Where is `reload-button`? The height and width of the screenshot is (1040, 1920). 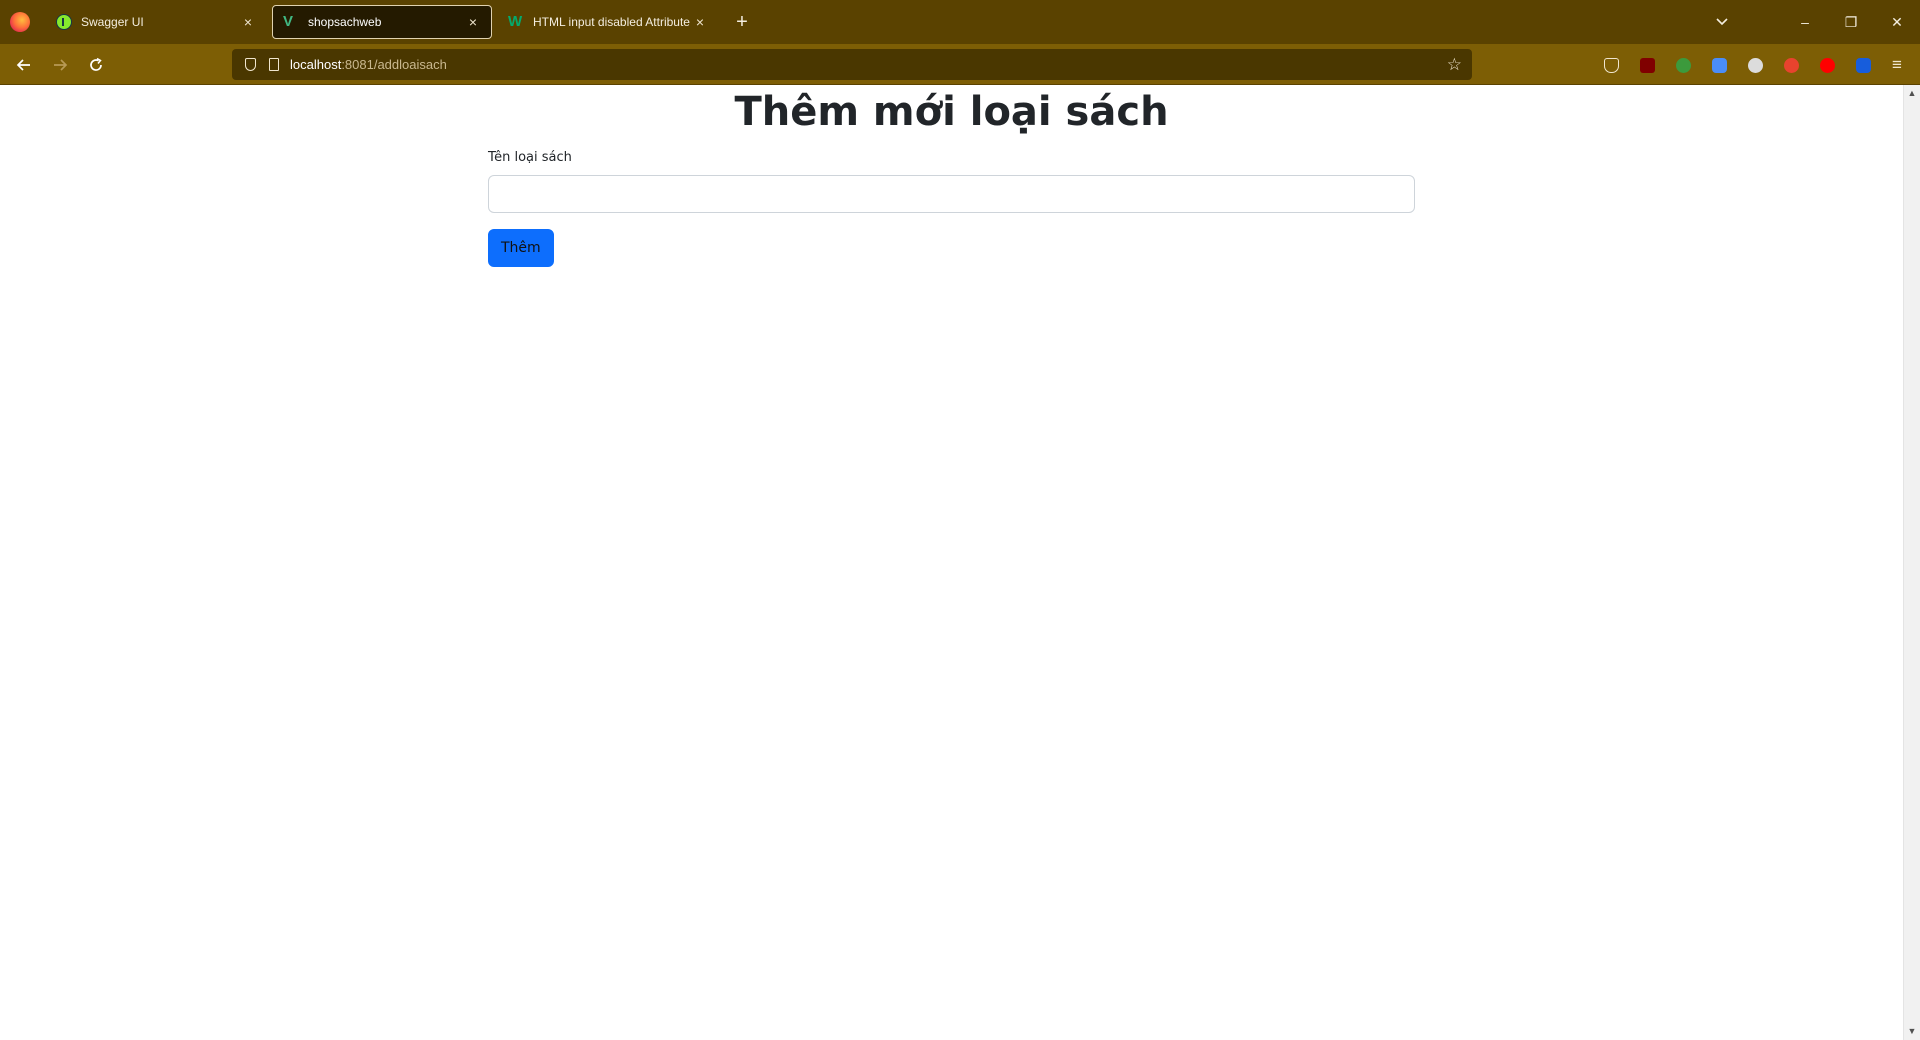 reload-button is located at coordinates (96, 65).